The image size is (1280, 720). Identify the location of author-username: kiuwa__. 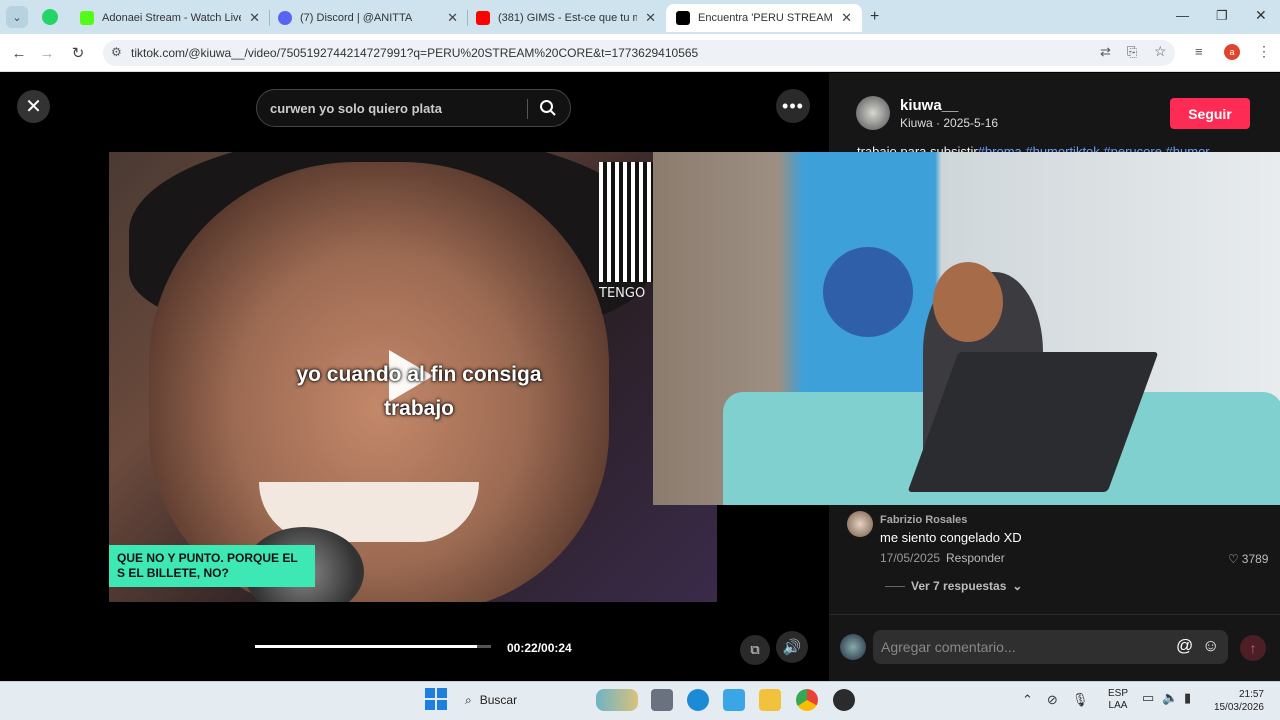
(929, 105).